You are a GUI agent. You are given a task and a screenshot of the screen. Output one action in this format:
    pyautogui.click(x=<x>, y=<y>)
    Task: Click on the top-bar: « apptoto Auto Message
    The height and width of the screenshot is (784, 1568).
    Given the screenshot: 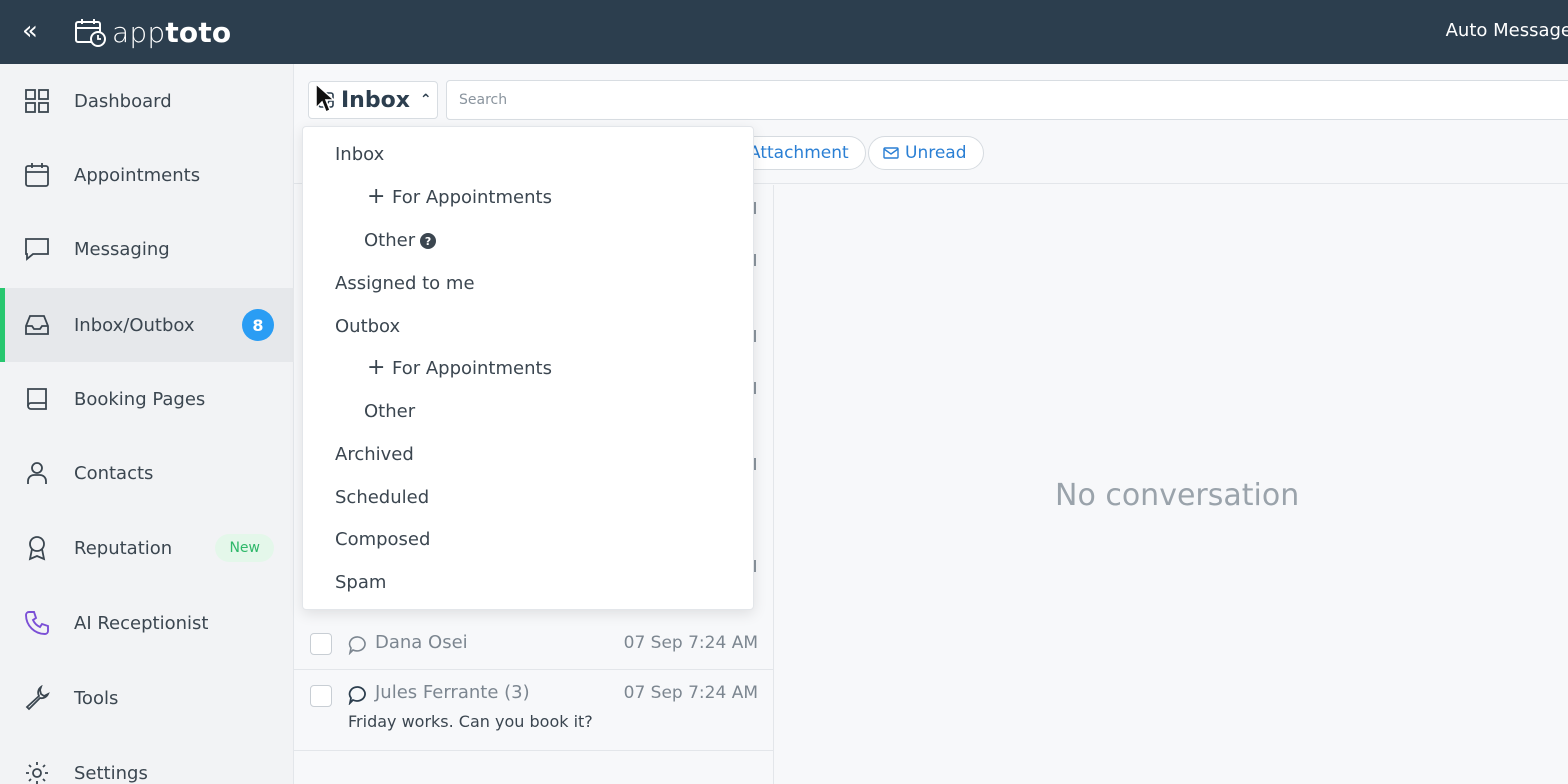 What is the action you would take?
    pyautogui.click(x=784, y=32)
    